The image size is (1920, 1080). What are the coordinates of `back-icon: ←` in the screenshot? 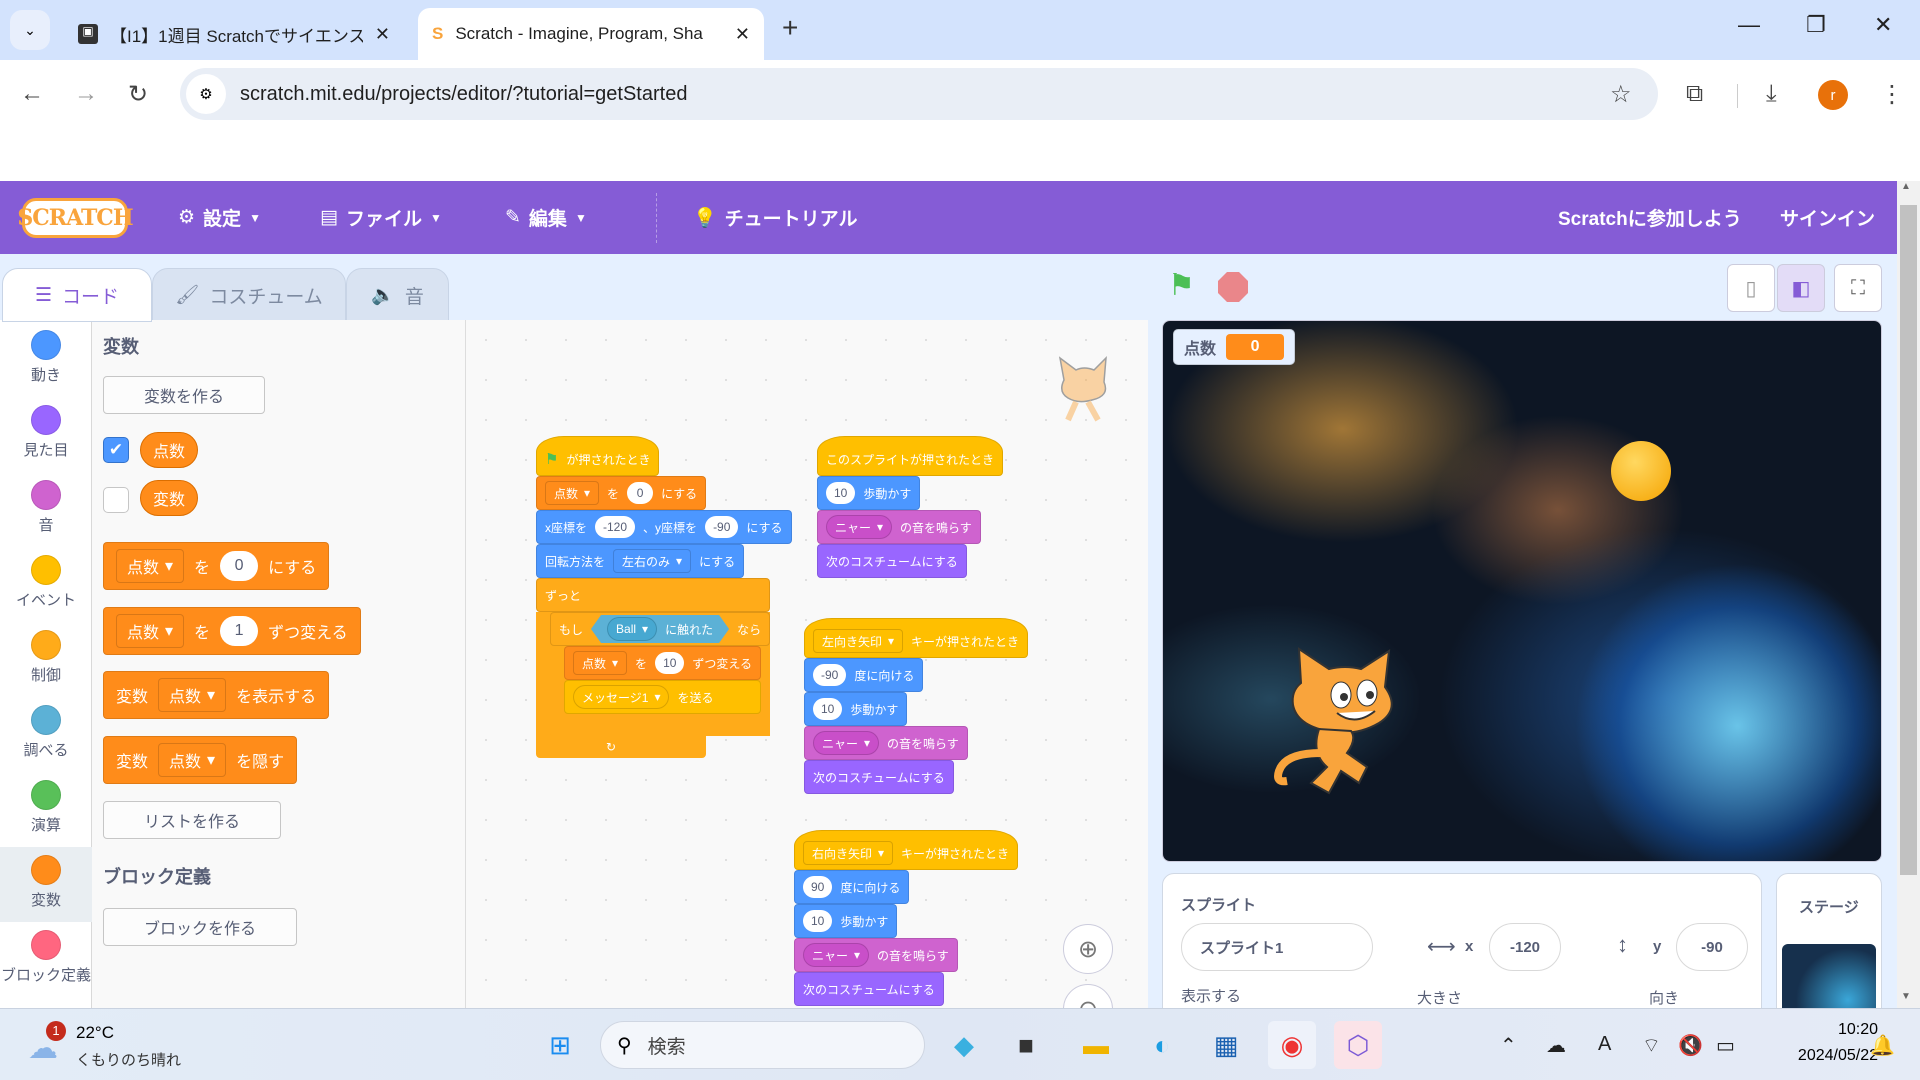 It's located at (32, 94).